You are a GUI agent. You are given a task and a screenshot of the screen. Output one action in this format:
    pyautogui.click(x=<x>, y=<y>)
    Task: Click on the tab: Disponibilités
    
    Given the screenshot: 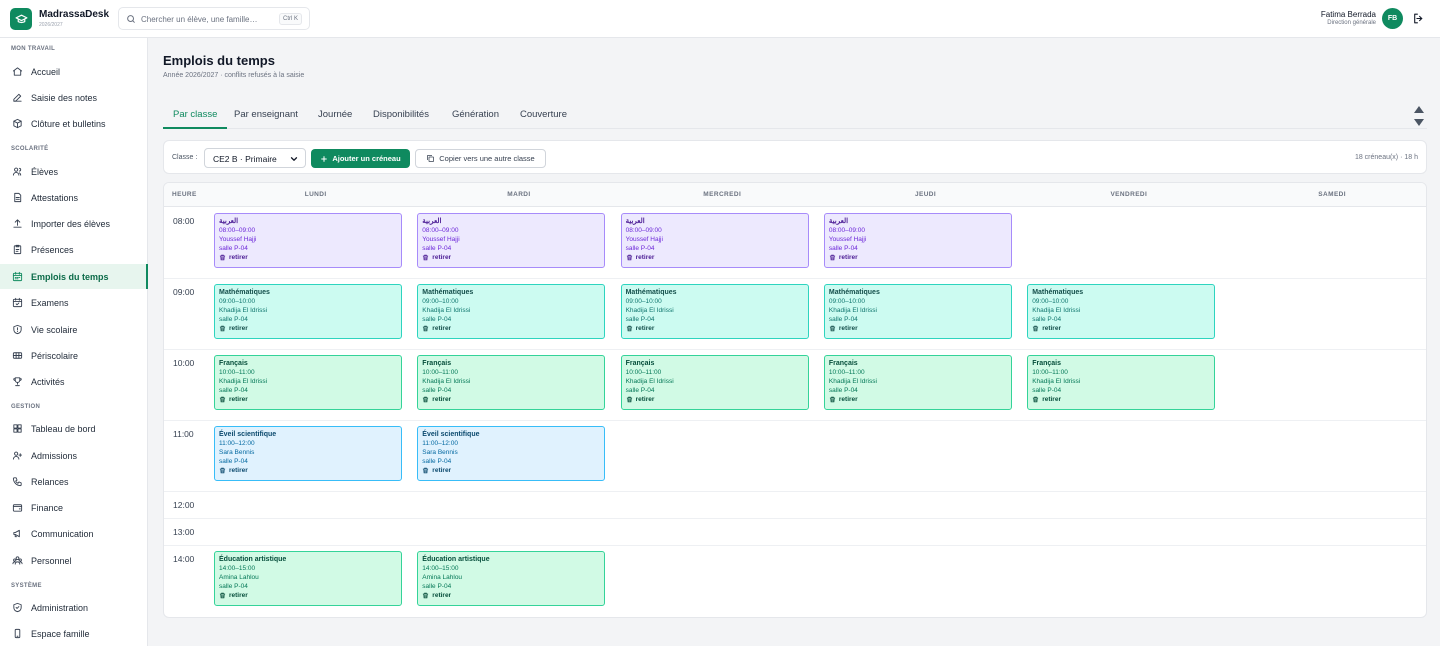 What is the action you would take?
    pyautogui.click(x=401, y=116)
    